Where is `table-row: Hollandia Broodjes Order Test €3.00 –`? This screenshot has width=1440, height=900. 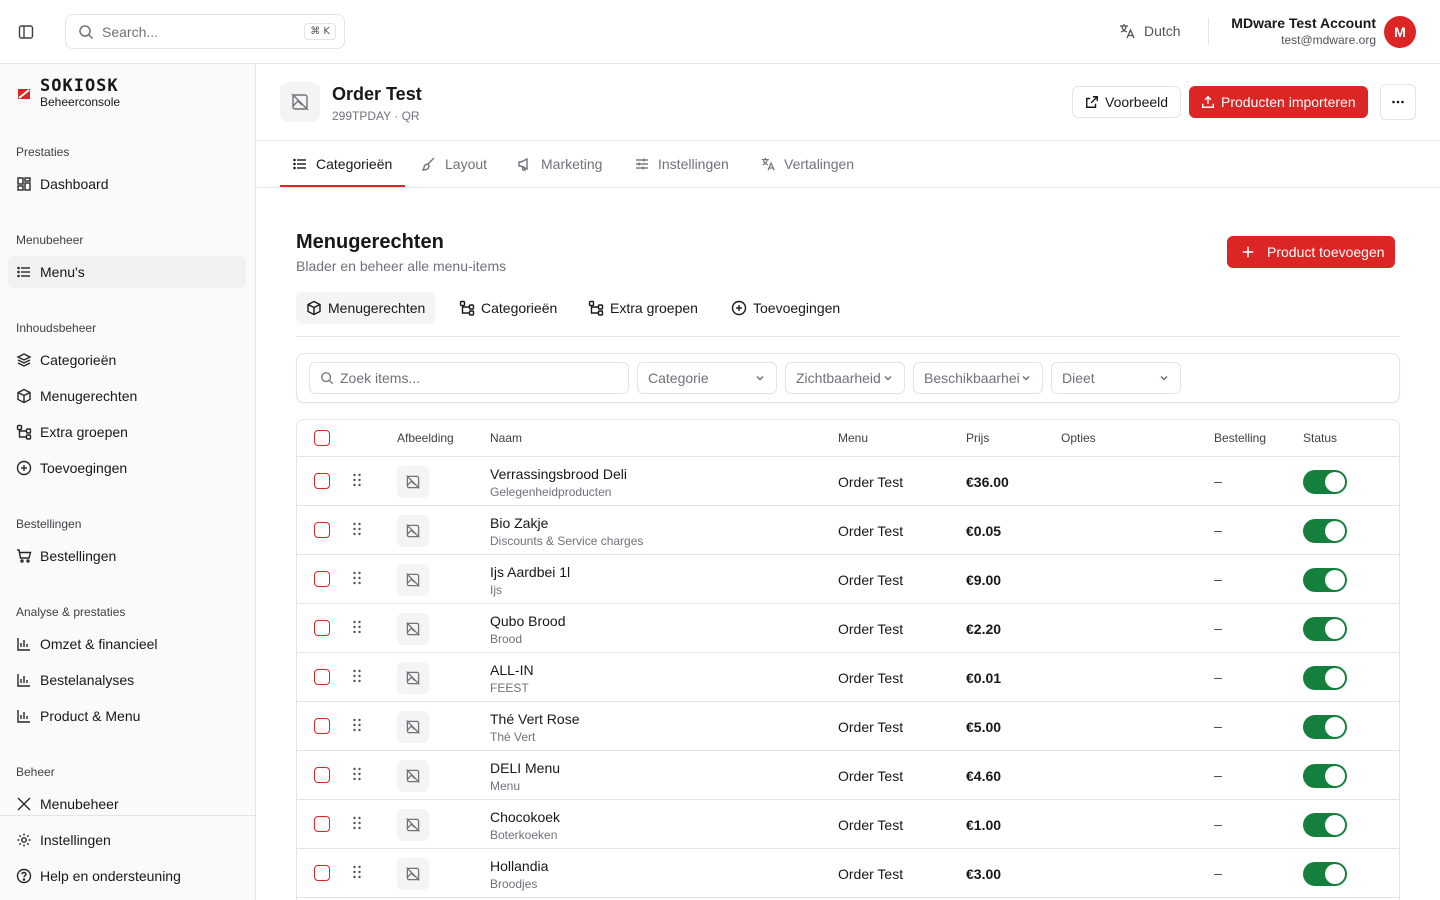 table-row: Hollandia Broodjes Order Test €3.00 – is located at coordinates (848, 873).